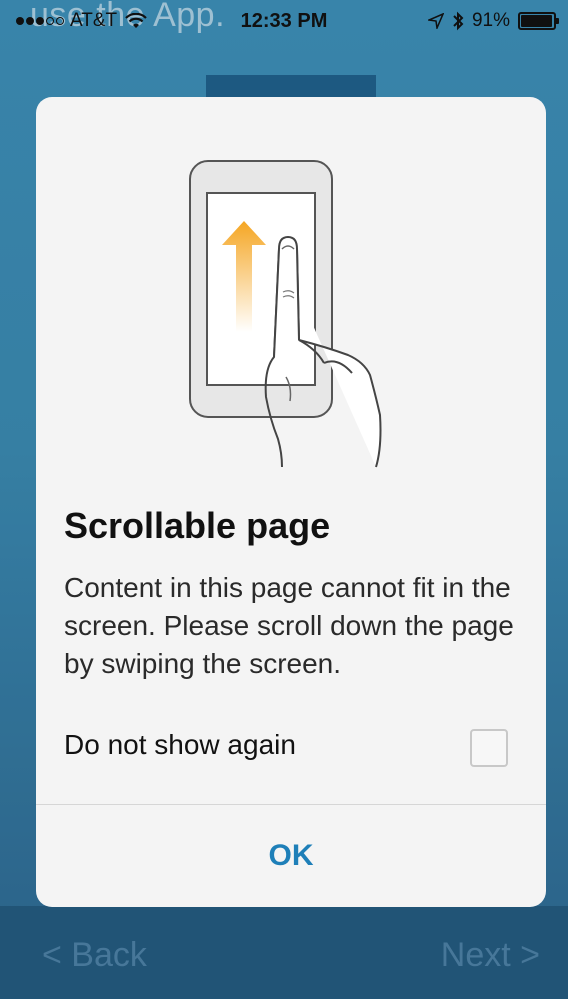 This screenshot has width=568, height=999. Describe the element at coordinates (197, 525) in the screenshot. I see `dialog-title: Scrollable page` at that location.